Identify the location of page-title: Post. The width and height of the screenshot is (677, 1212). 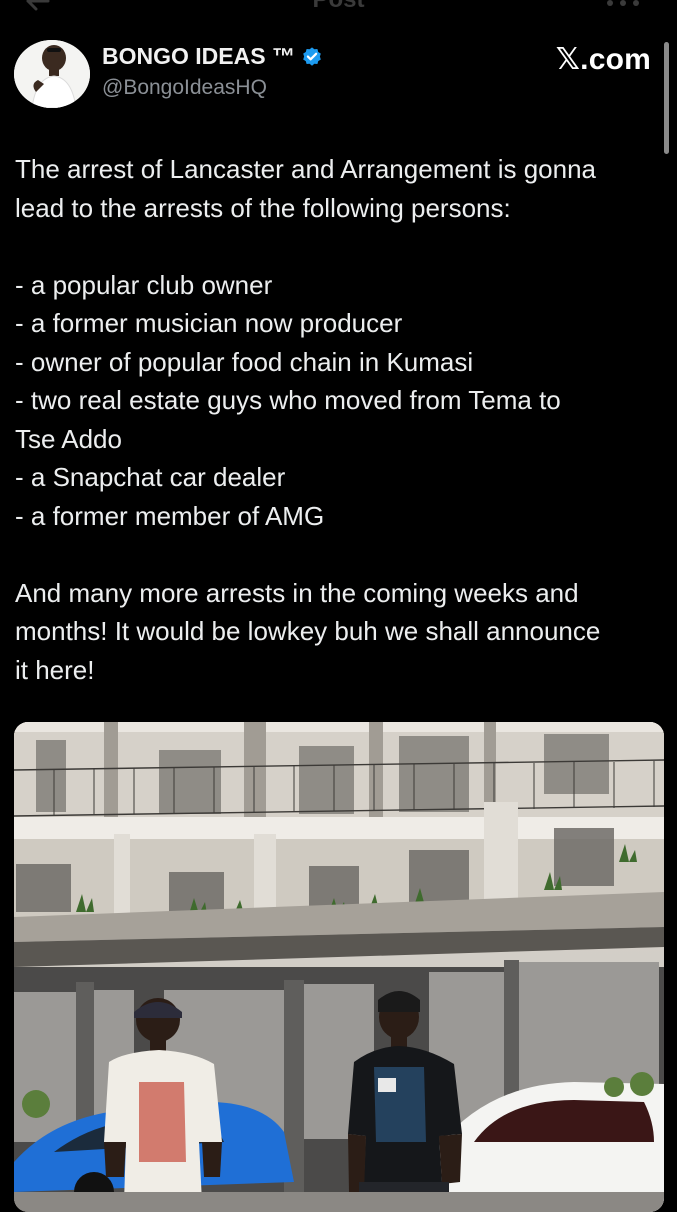
(338, 7).